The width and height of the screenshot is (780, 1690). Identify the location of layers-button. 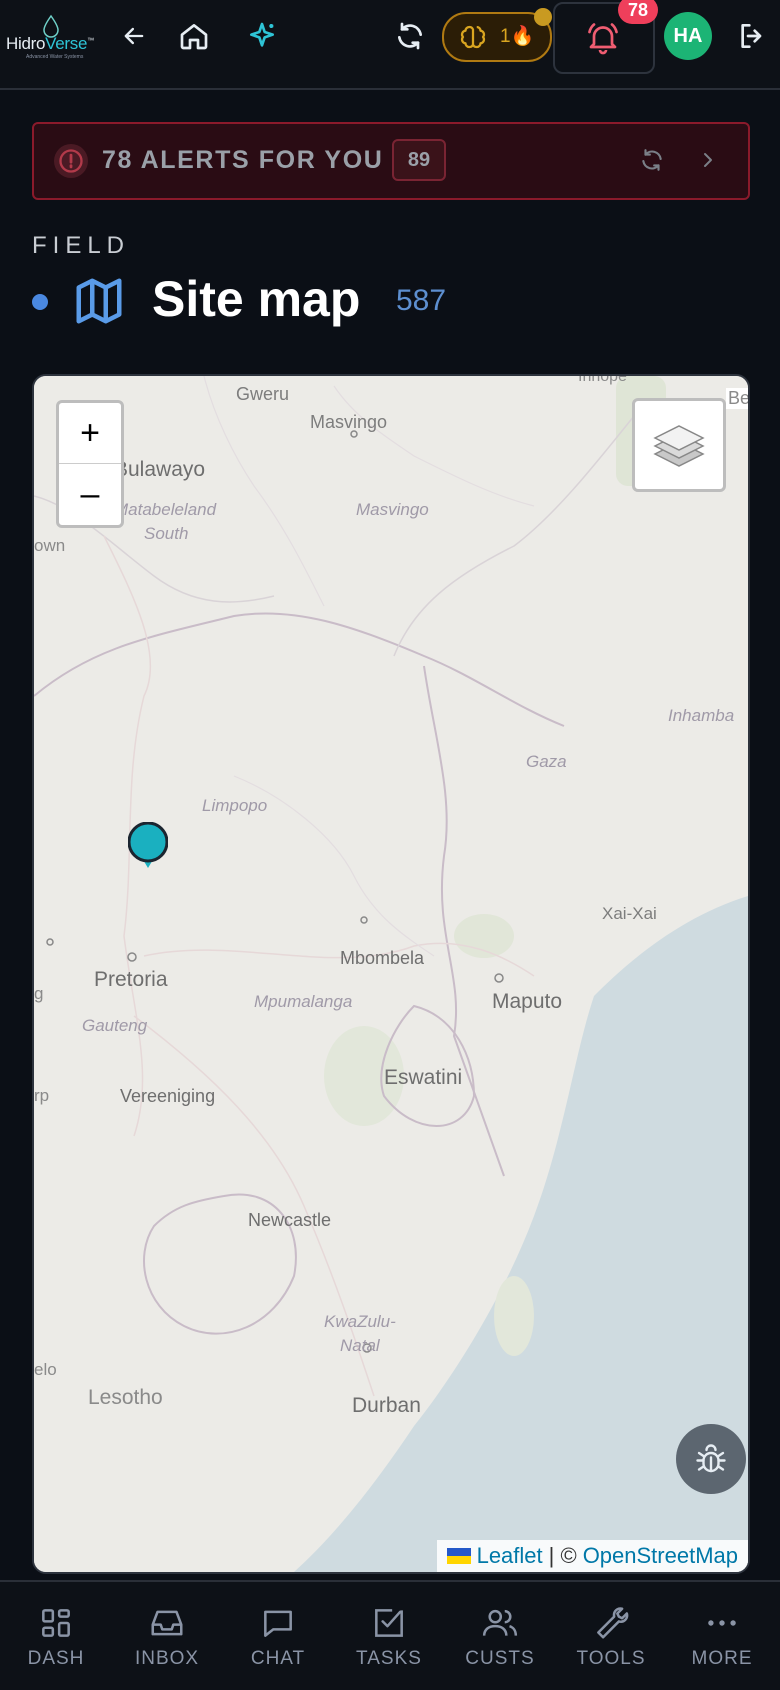
(679, 445).